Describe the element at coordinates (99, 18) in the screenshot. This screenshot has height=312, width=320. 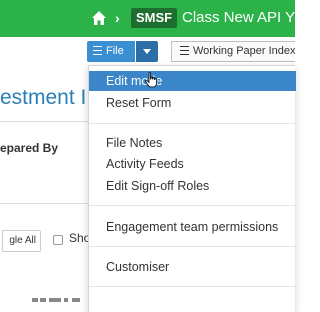
I see `home-icon` at that location.